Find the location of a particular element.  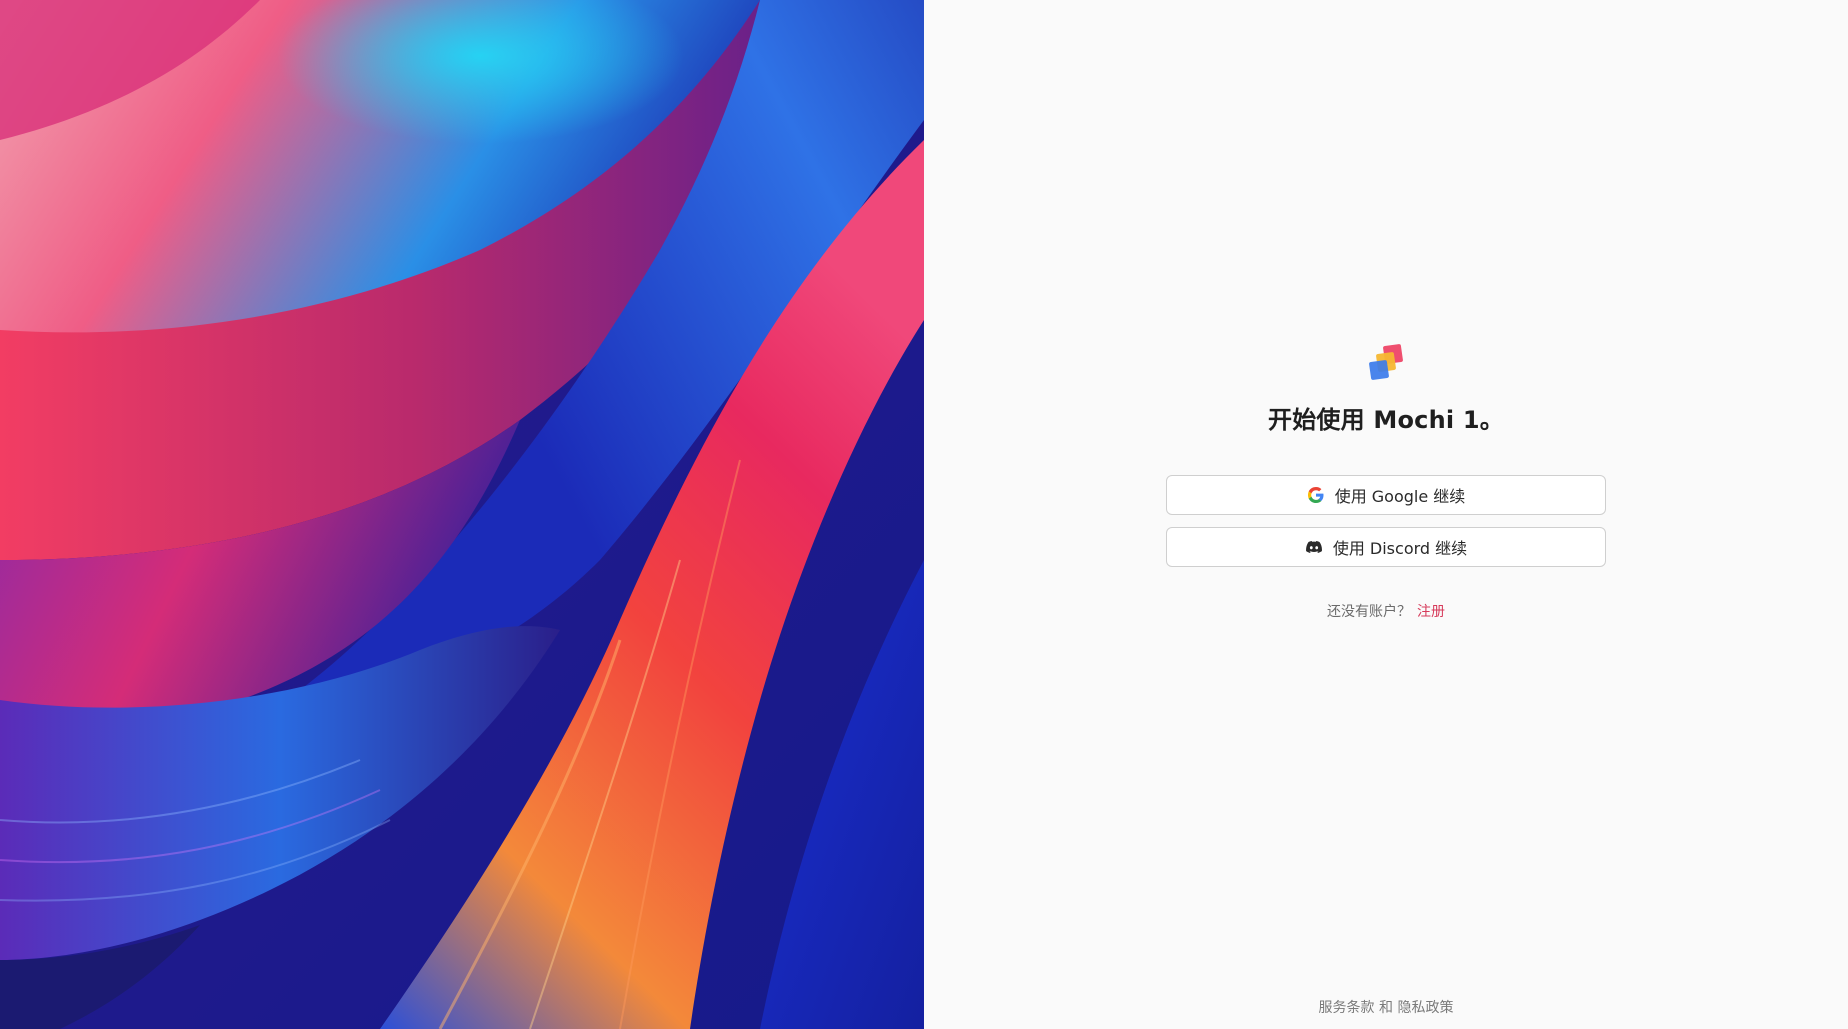

discord-signin-button: 使用 Discord 继续 is located at coordinates (1386, 547).